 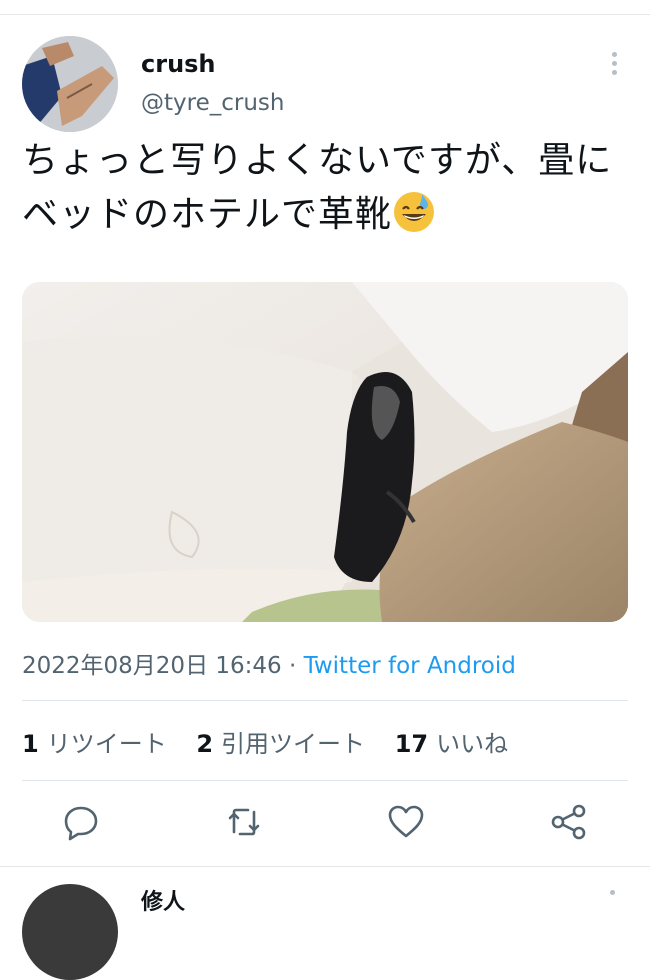 I want to click on more-options-icon, so click(x=614, y=66).